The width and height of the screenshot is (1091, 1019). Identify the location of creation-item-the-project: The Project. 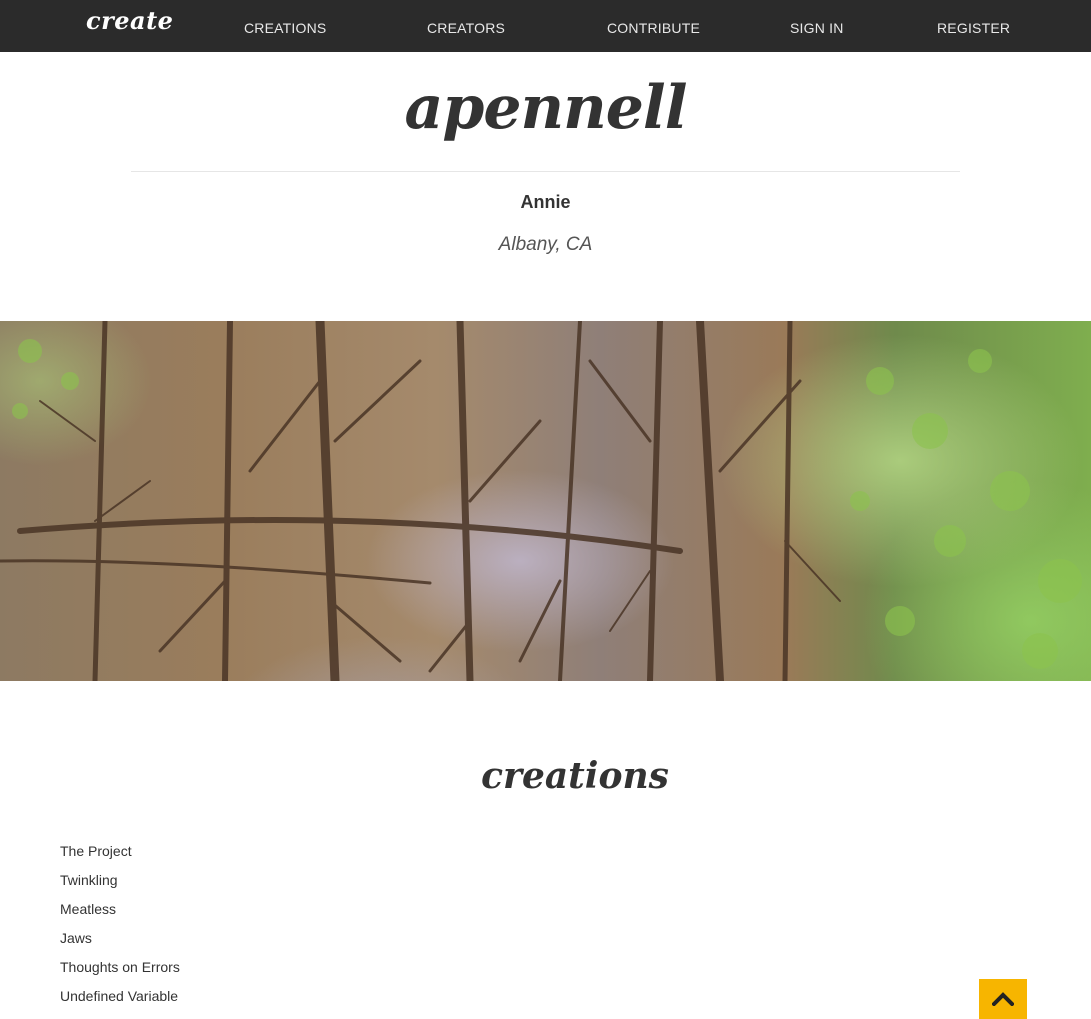
(120, 855).